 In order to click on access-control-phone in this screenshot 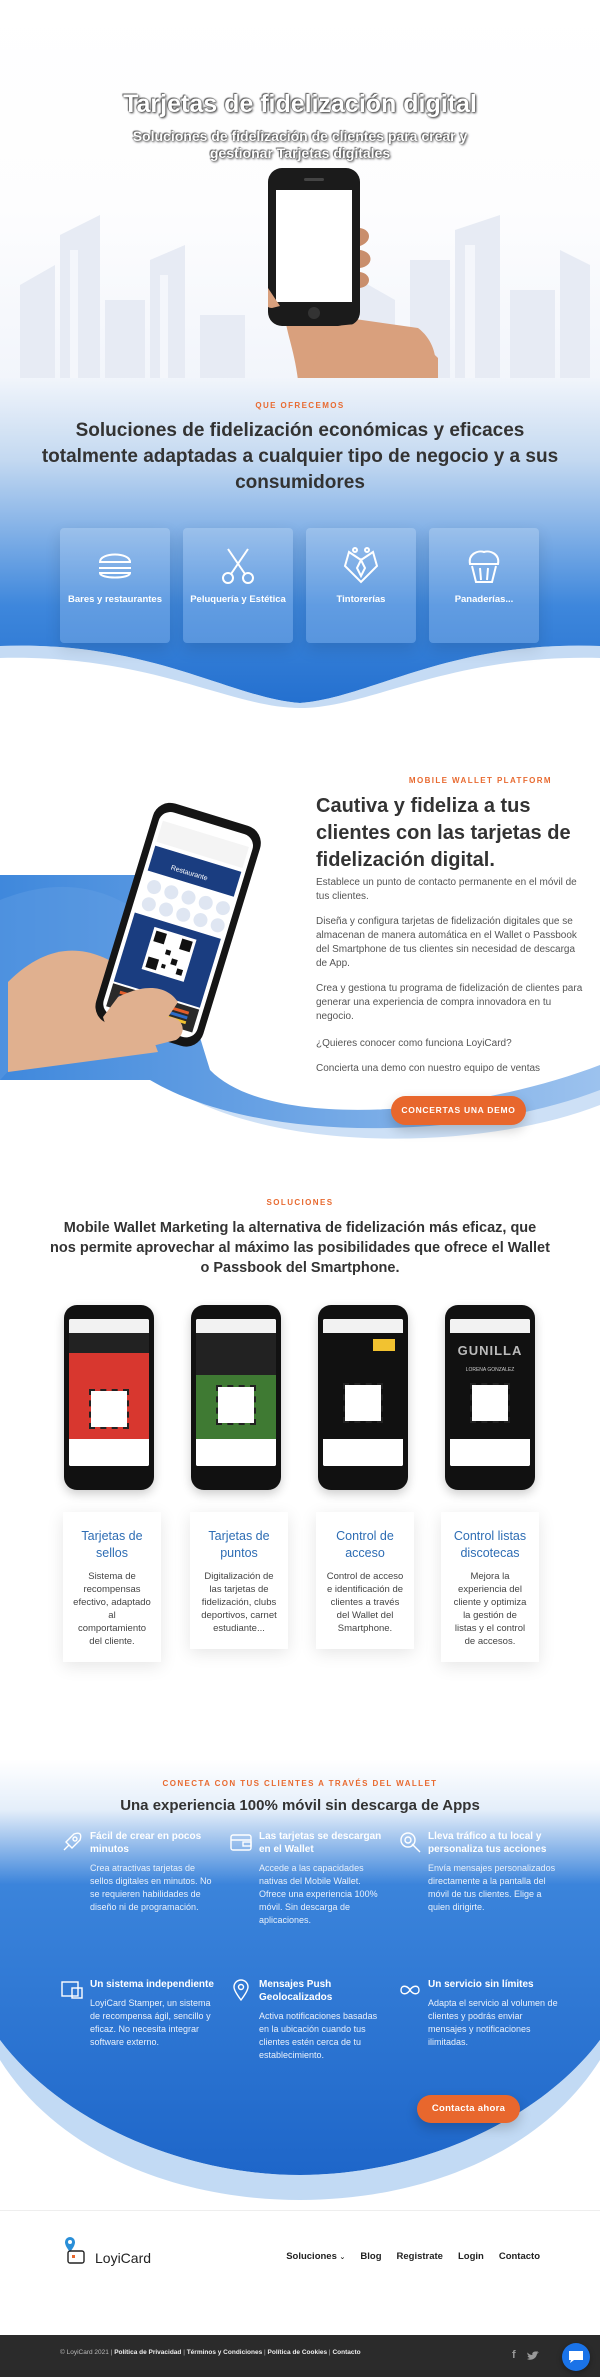, I will do `click(363, 1397)`.